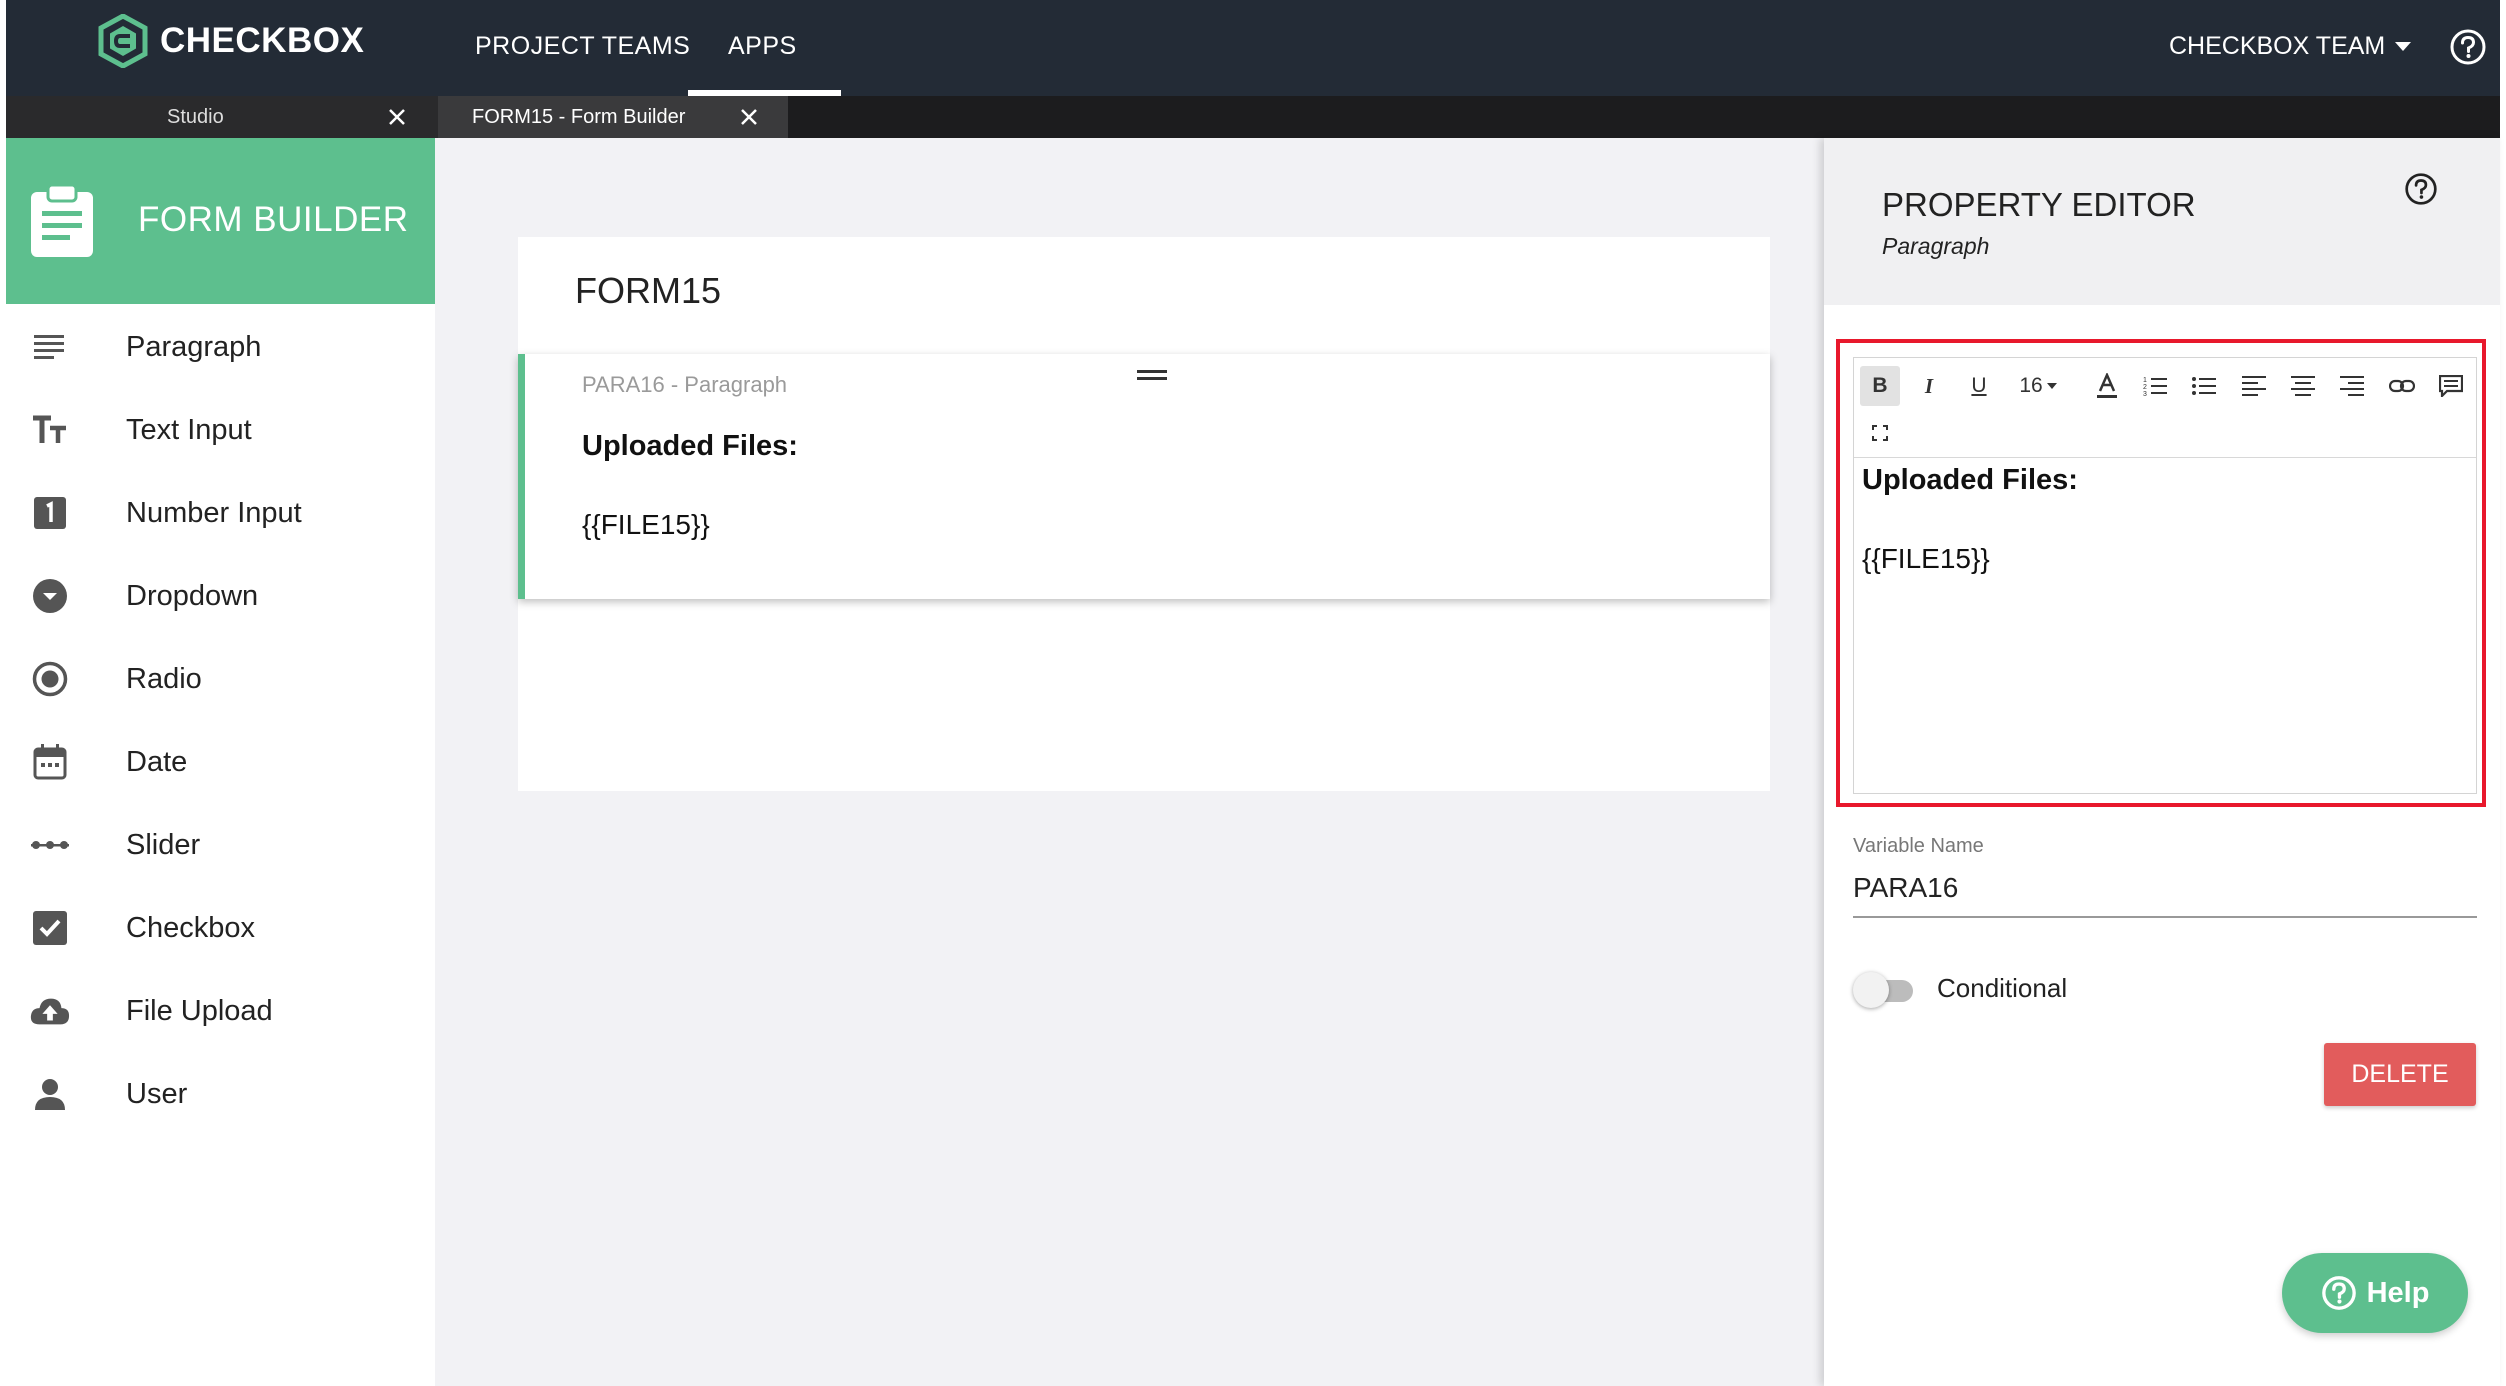 The image size is (2506, 1386). I want to click on help-button: Help, so click(2375, 1293).